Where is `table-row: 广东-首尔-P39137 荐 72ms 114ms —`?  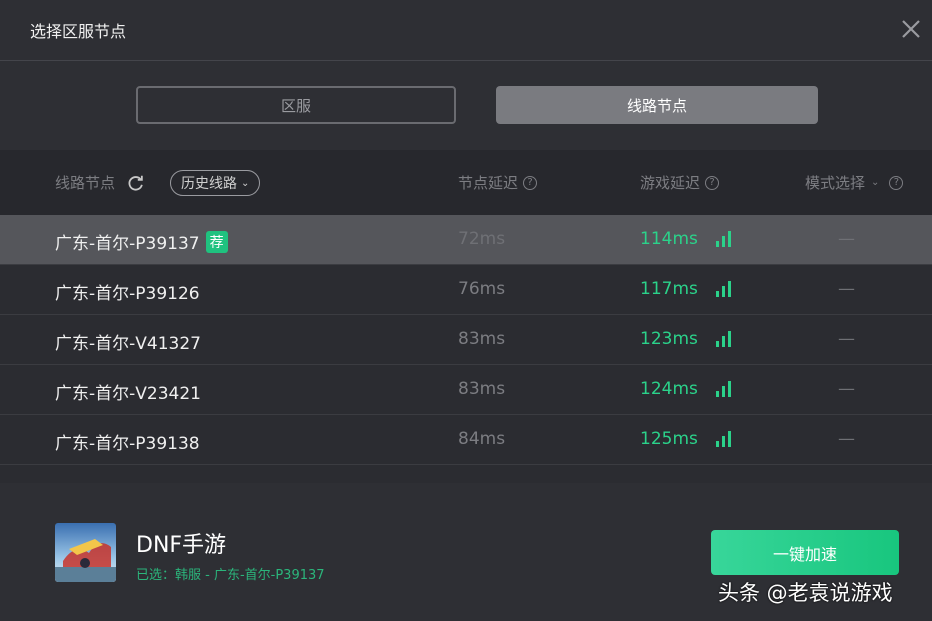
table-row: 广东-首尔-P39137 荐 72ms 114ms — is located at coordinates (466, 240).